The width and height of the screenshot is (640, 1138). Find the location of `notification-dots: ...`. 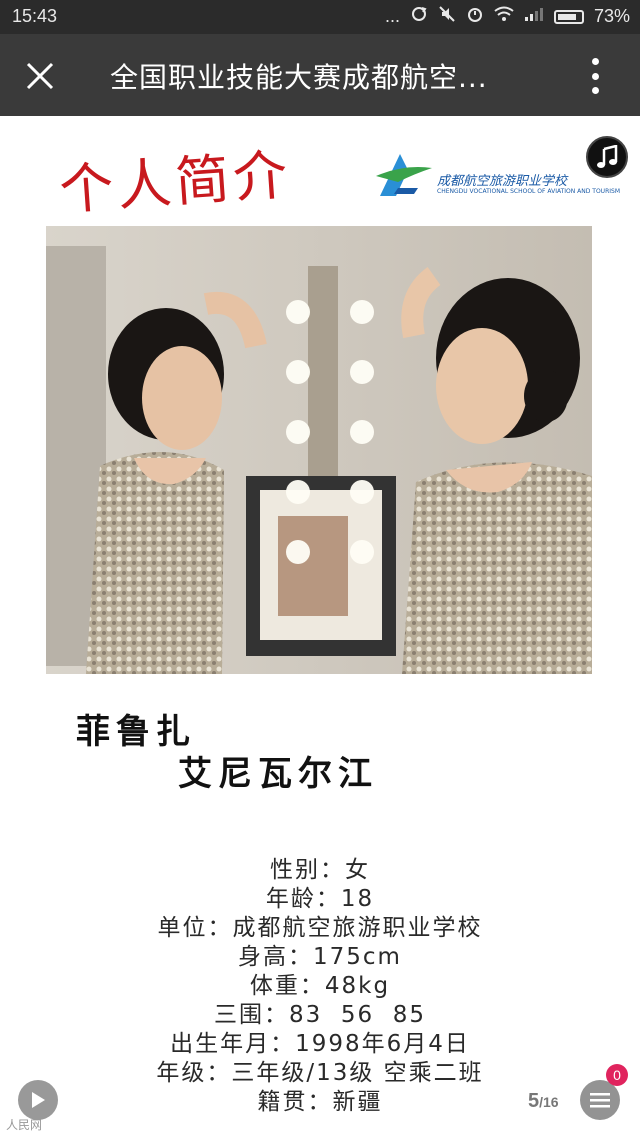

notification-dots: ... is located at coordinates (392, 16).